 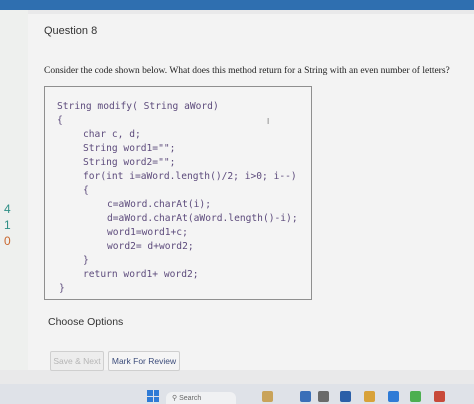 I want to click on save-next-button: Save & Next, so click(x=77, y=361).